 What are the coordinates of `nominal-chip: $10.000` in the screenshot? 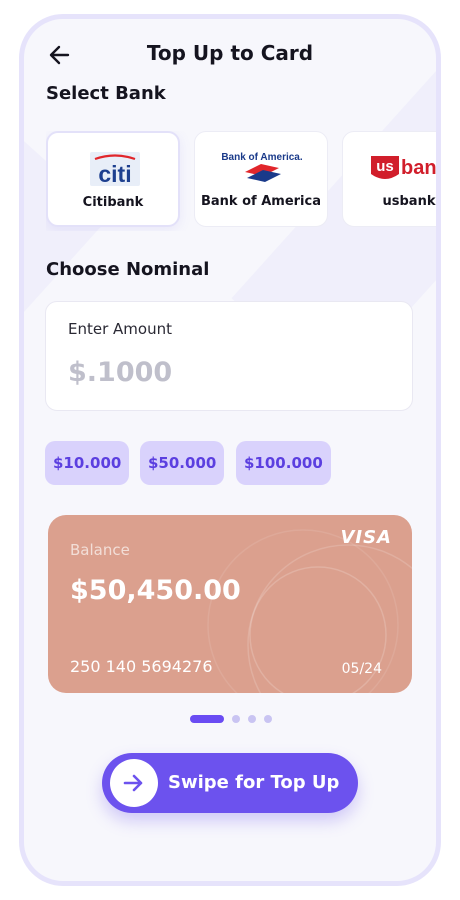 It's located at (87, 463).